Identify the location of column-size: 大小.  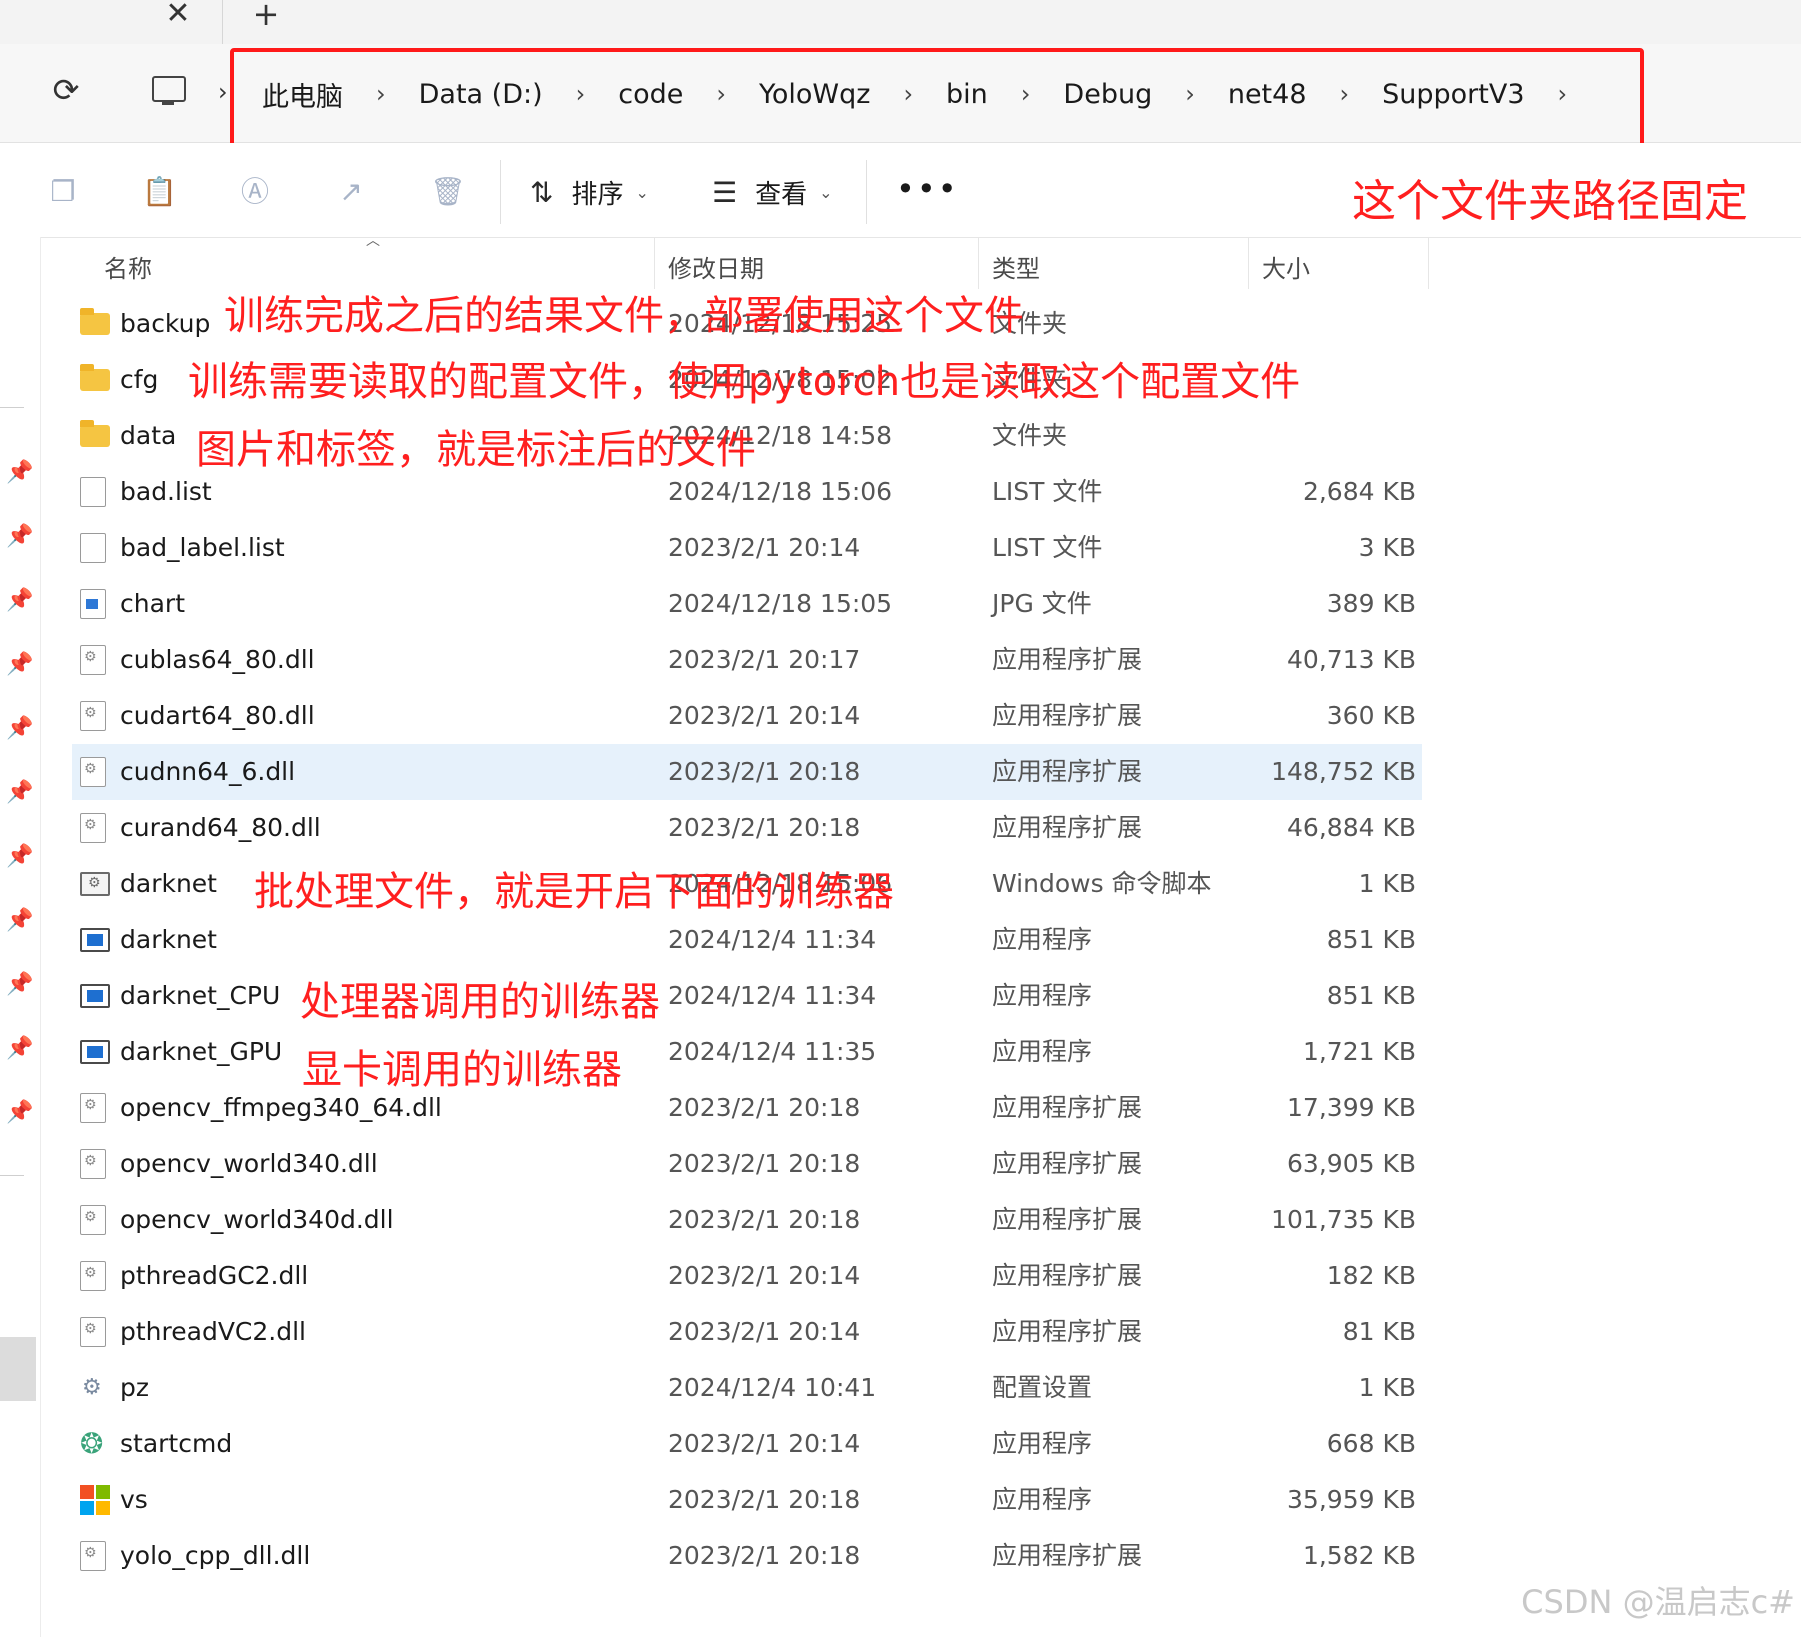
(1286, 266).